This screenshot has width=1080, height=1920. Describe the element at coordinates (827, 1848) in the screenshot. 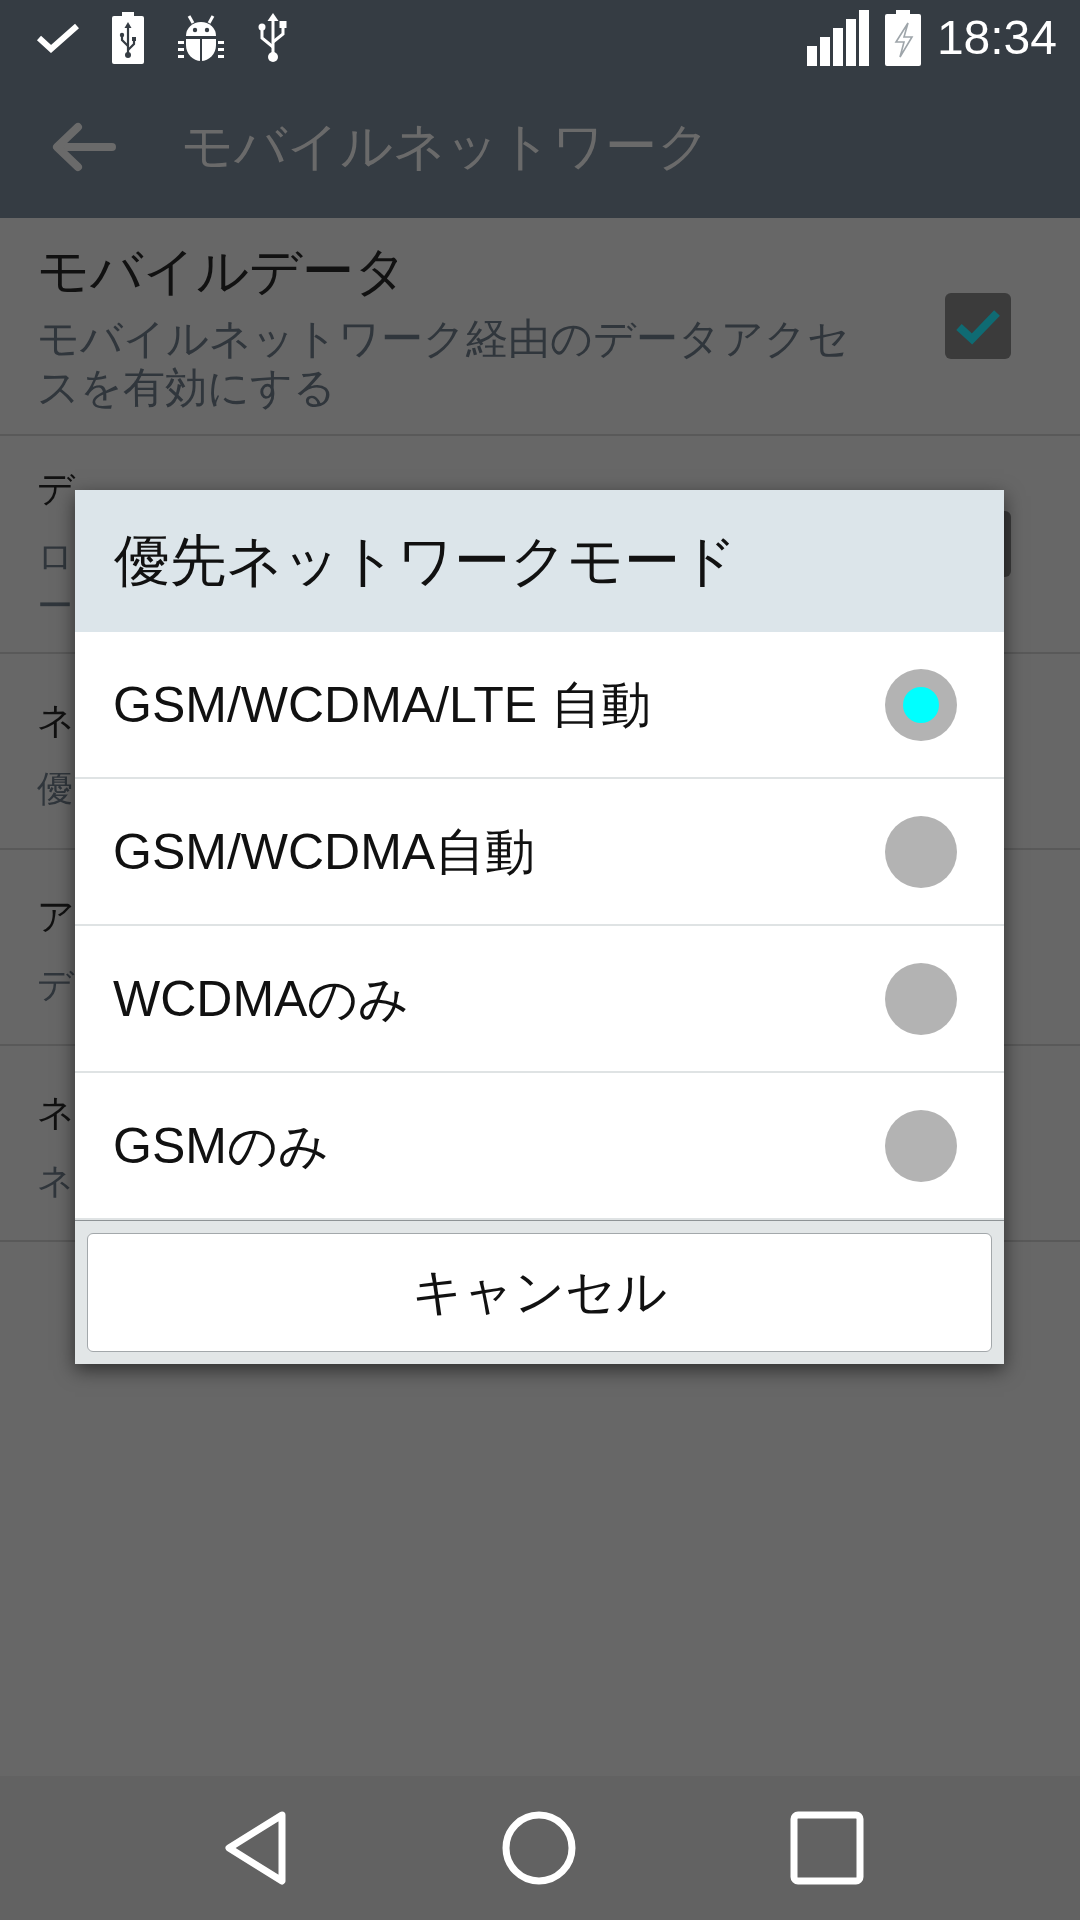

I see `recents-icon` at that location.